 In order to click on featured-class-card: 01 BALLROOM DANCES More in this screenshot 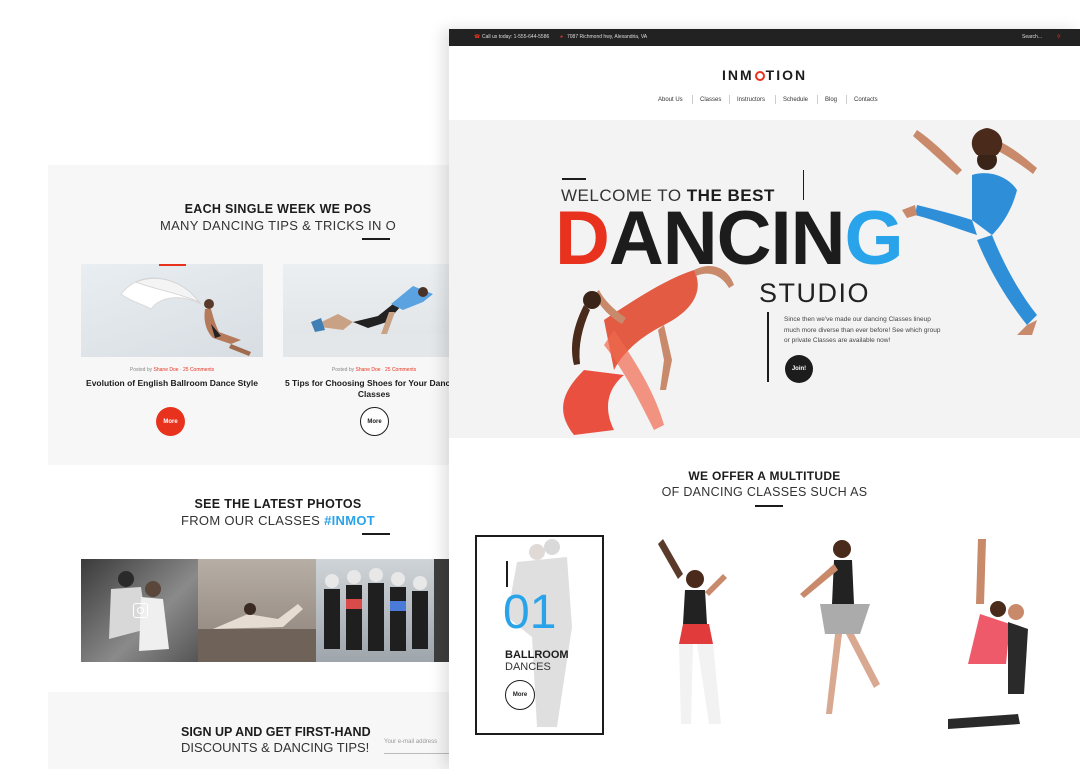, I will do `click(539, 635)`.